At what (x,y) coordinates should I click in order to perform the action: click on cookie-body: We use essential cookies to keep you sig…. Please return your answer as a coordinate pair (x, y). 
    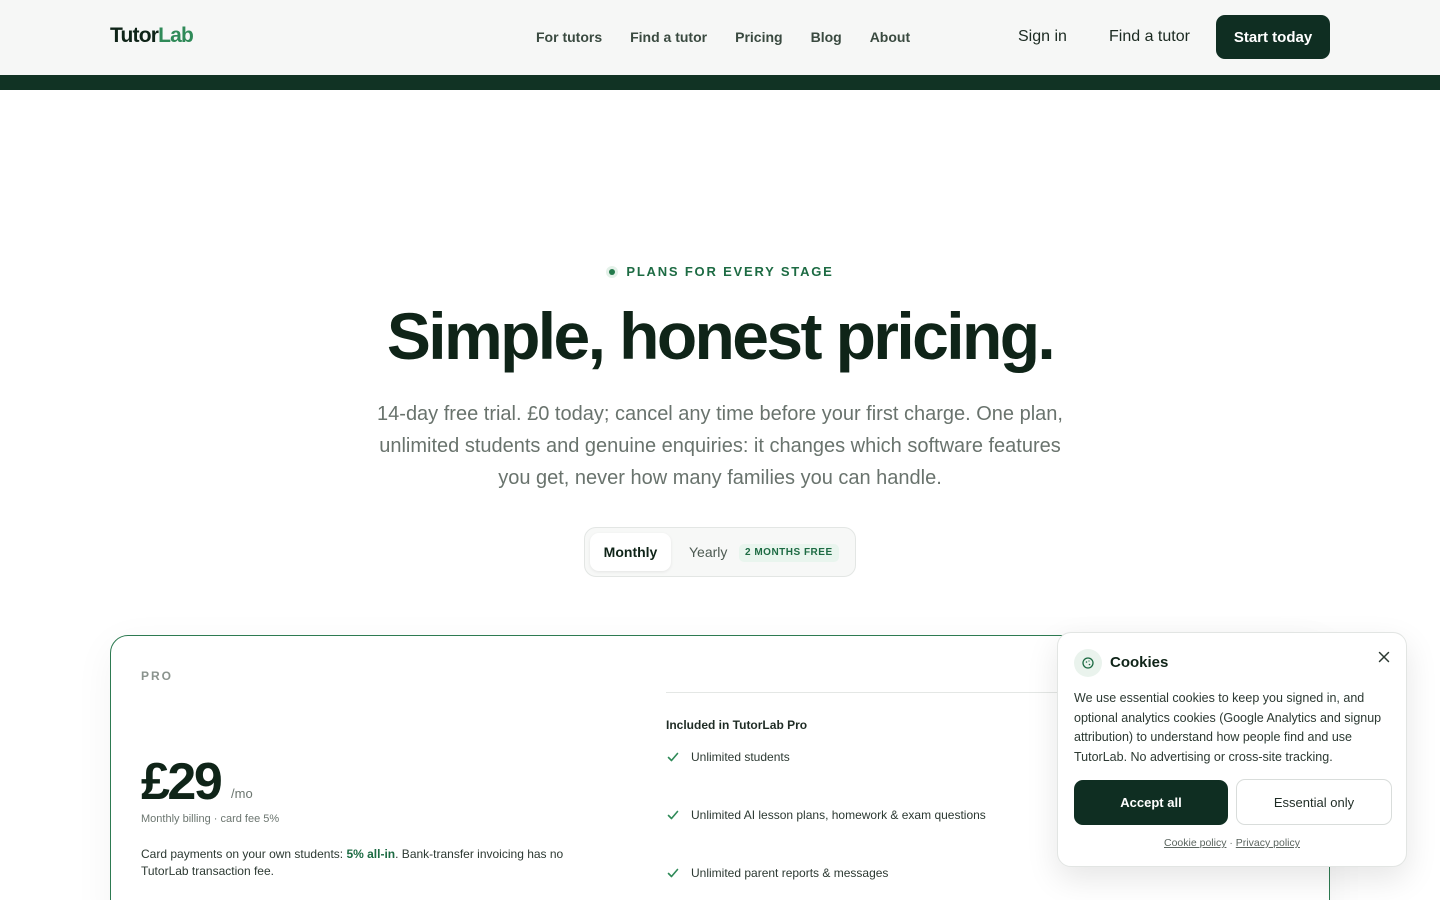
    Looking at the image, I should click on (1228, 727).